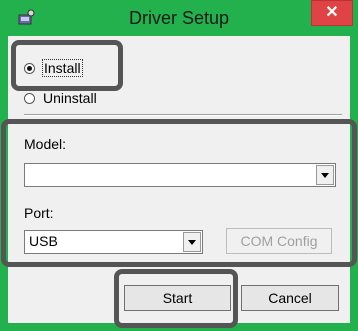  I want to click on close-icon: ✕, so click(332, 12).